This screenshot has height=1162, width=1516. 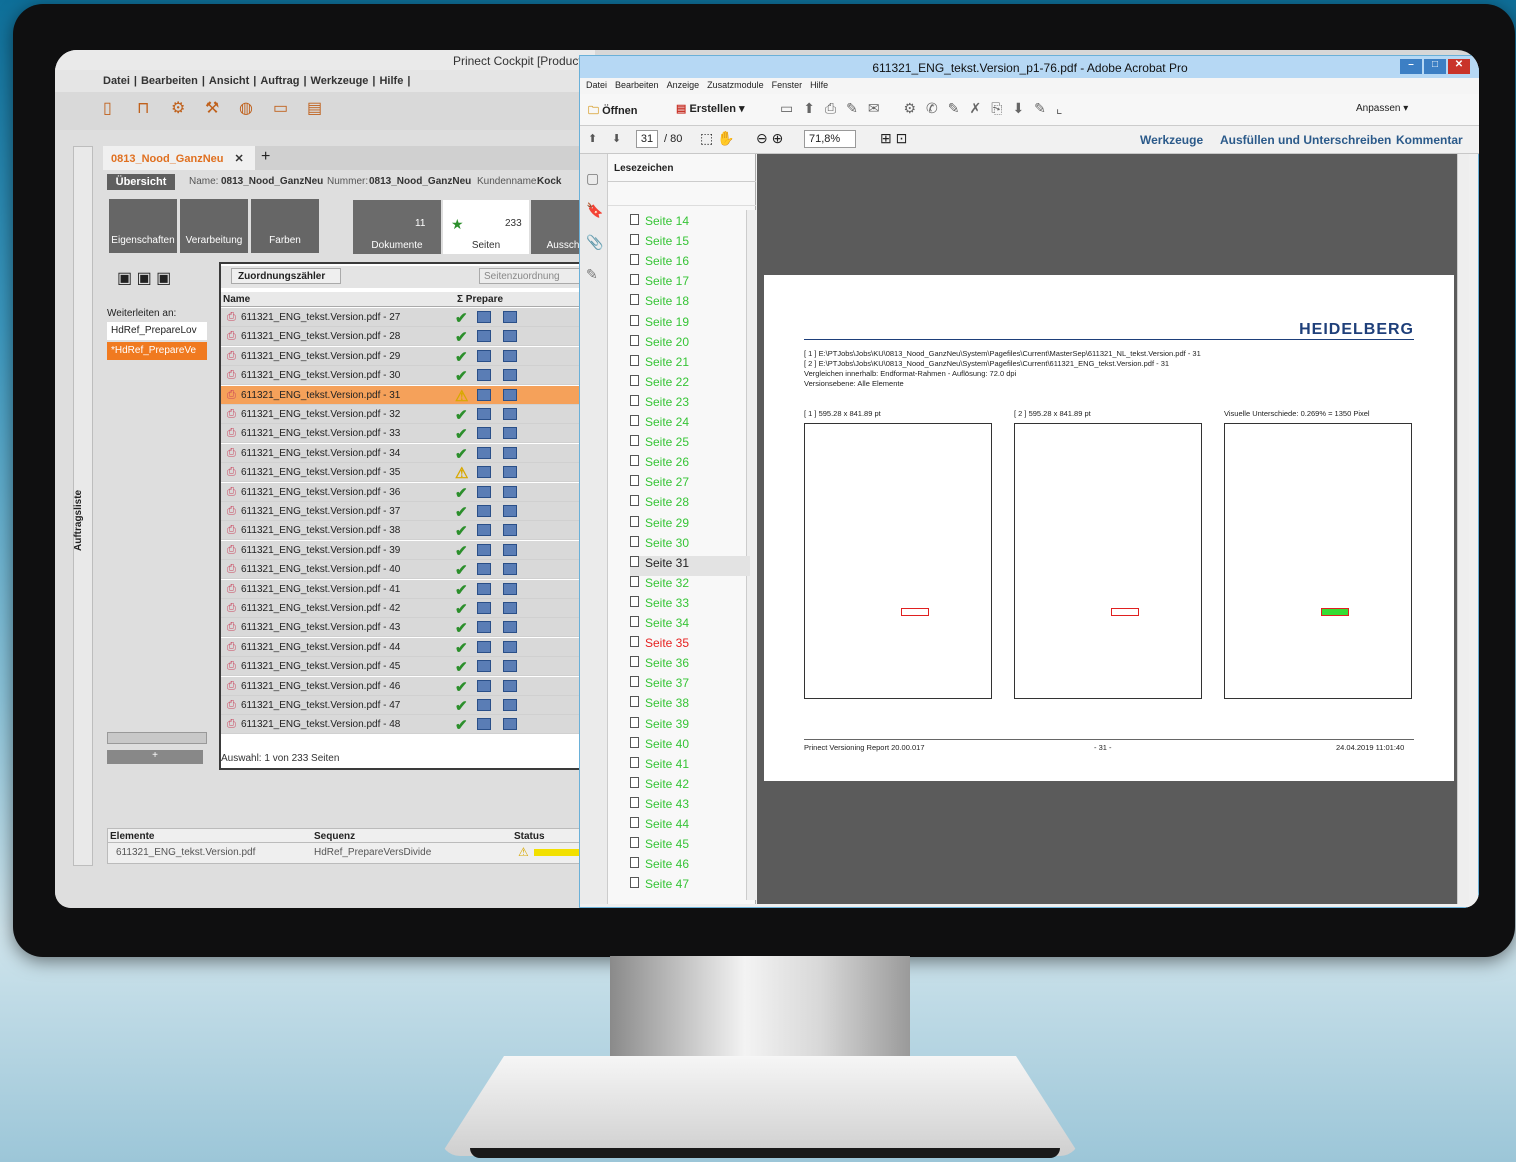 What do you see at coordinates (116, 81) in the screenshot?
I see `menu-datei: Datei` at bounding box center [116, 81].